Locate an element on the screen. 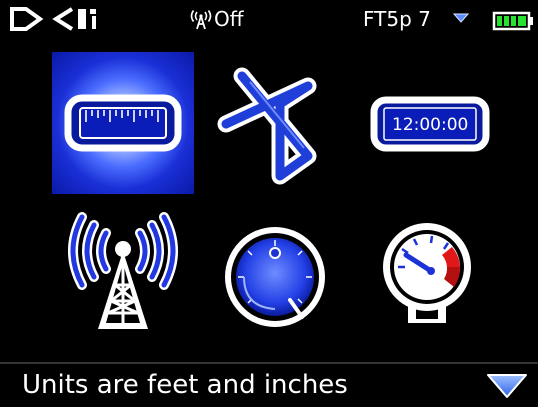  triangle-down-icon is located at coordinates (507, 386).